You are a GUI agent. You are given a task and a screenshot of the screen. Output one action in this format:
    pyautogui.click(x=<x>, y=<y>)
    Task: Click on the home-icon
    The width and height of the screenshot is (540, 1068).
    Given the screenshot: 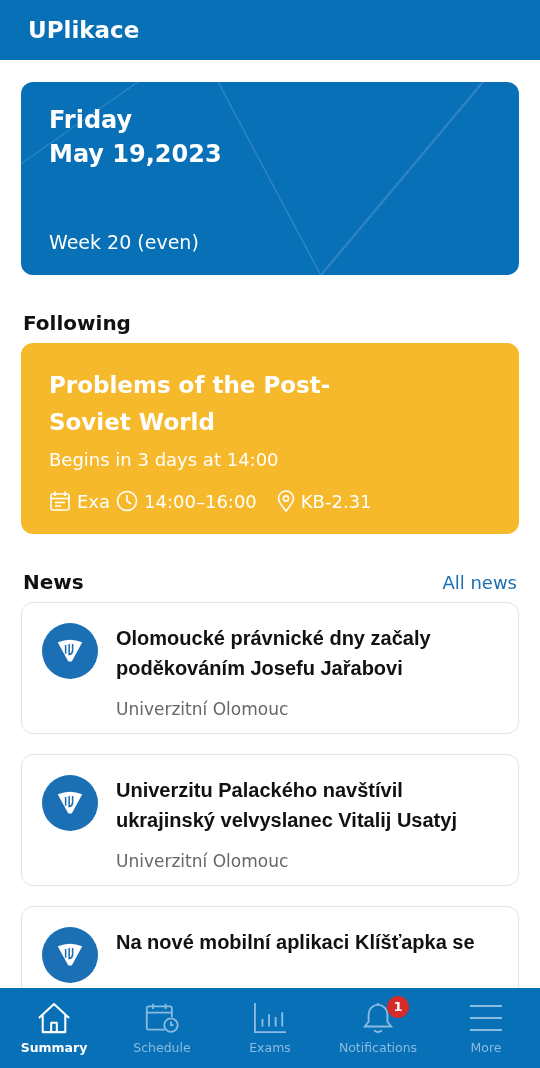 What is the action you would take?
    pyautogui.click(x=54, y=1017)
    